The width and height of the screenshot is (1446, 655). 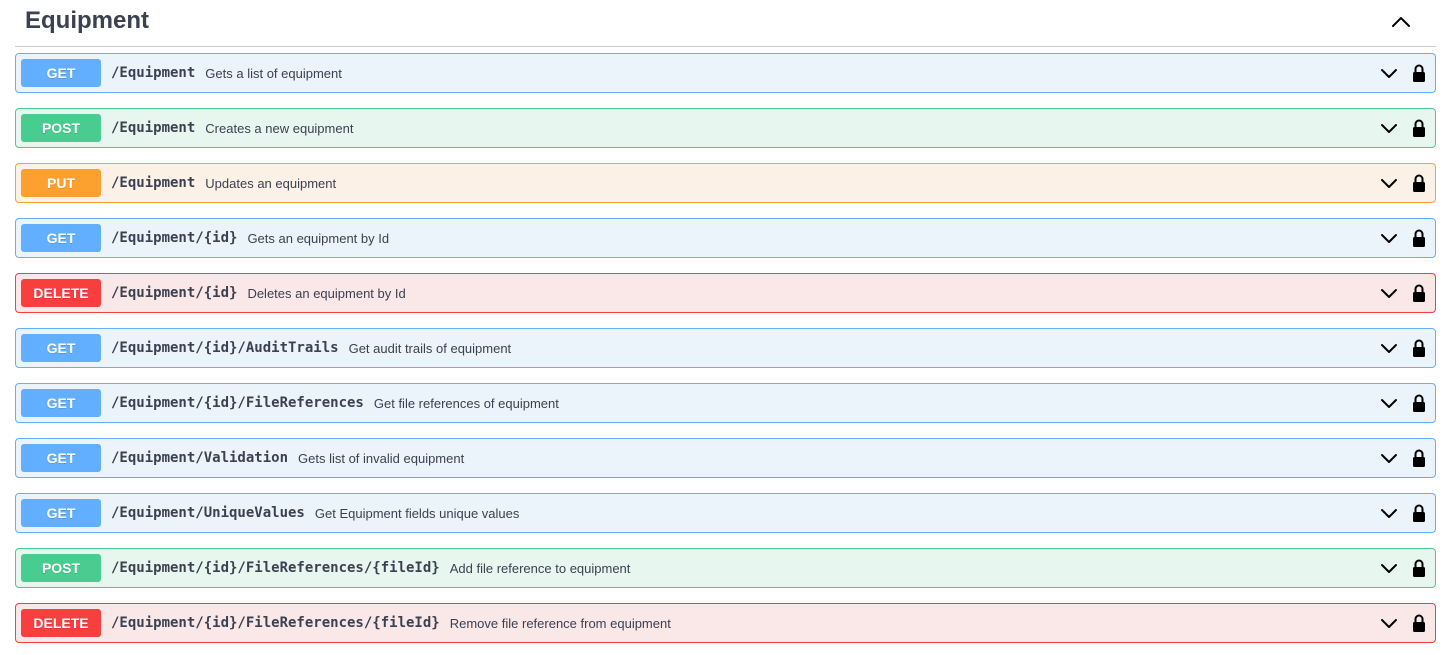 What do you see at coordinates (725, 73) in the screenshot?
I see `operation-row: GET/Equipment Gets a list of equipment` at bounding box center [725, 73].